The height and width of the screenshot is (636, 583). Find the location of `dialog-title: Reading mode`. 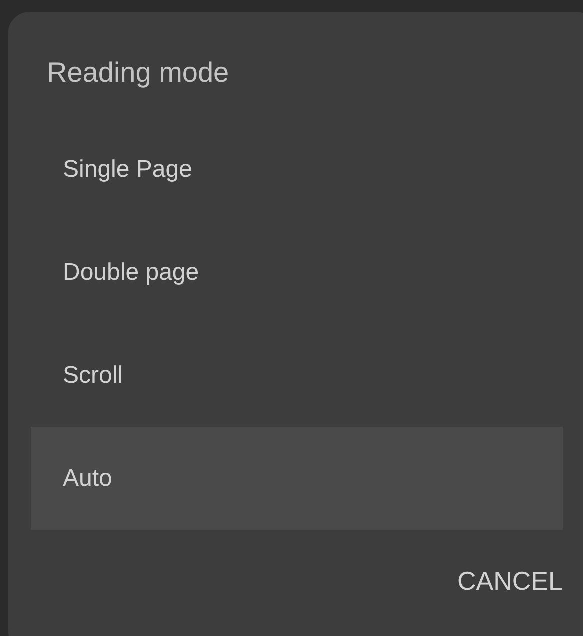

dialog-title: Reading mode is located at coordinates (138, 73).